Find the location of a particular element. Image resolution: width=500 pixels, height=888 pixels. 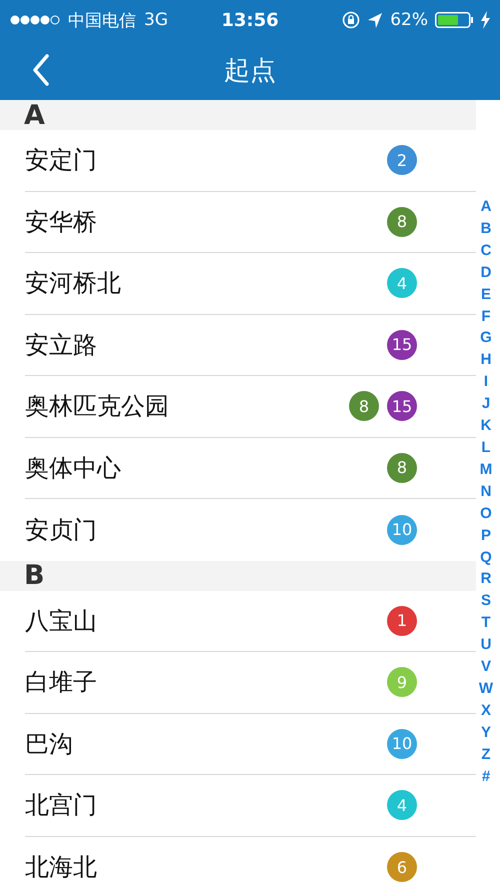

line-badge: 6 is located at coordinates (402, 867).